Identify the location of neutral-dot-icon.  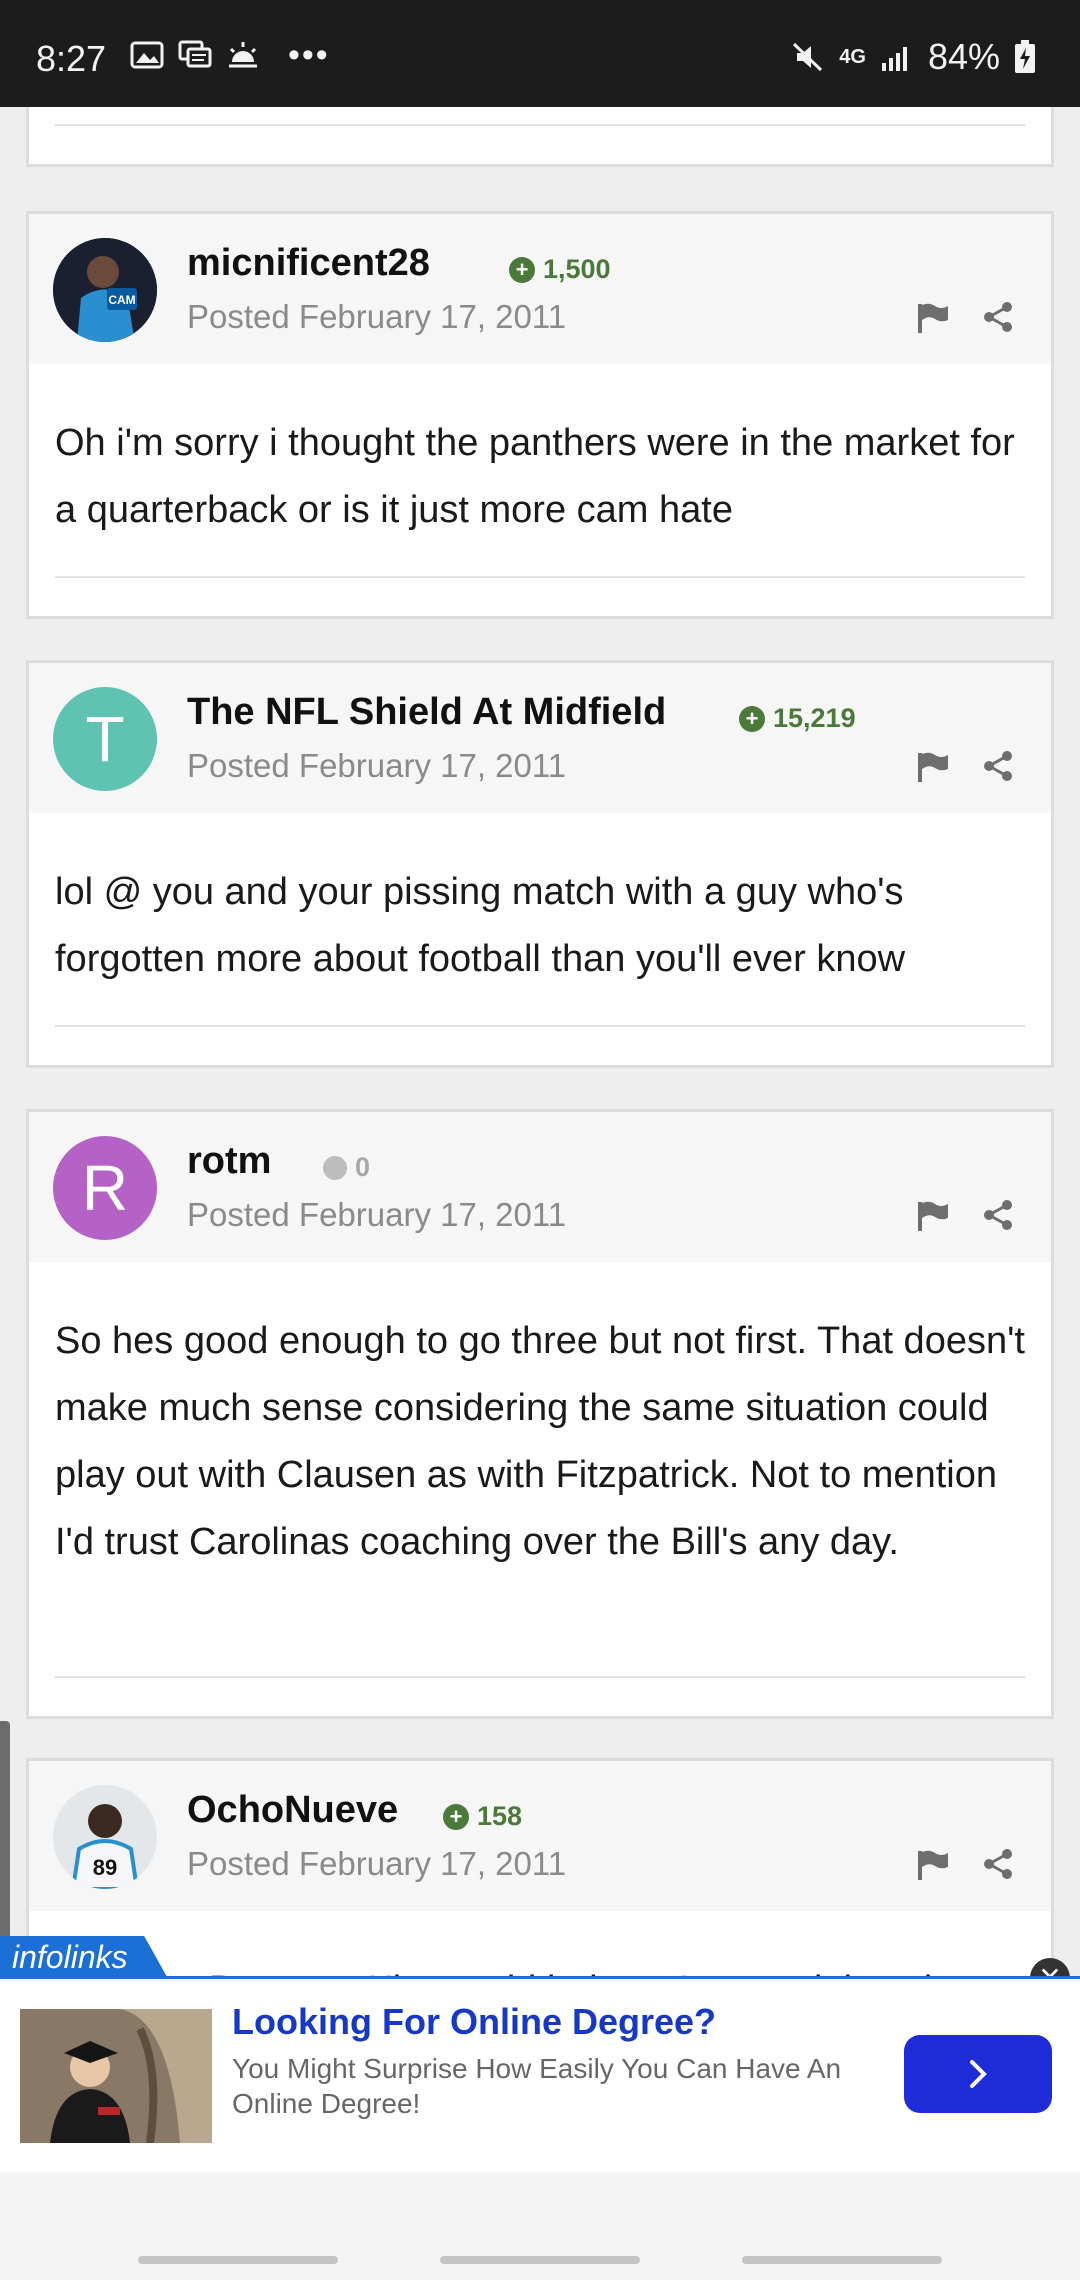
(335, 1167).